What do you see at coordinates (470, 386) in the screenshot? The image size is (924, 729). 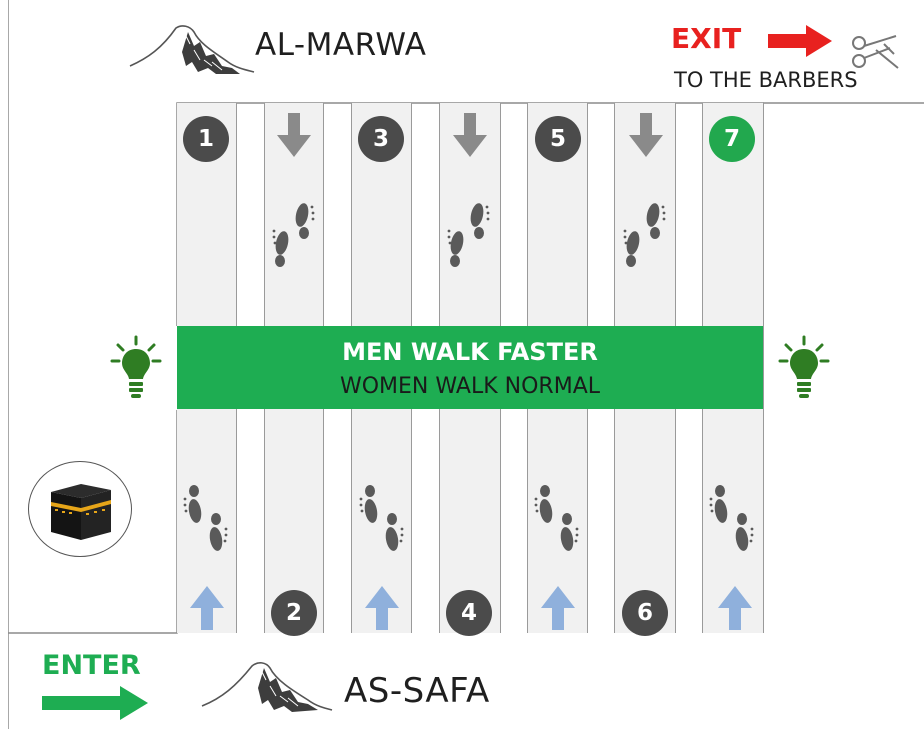 I see `banner-women-text: WOMEN WALK NORMAL` at bounding box center [470, 386].